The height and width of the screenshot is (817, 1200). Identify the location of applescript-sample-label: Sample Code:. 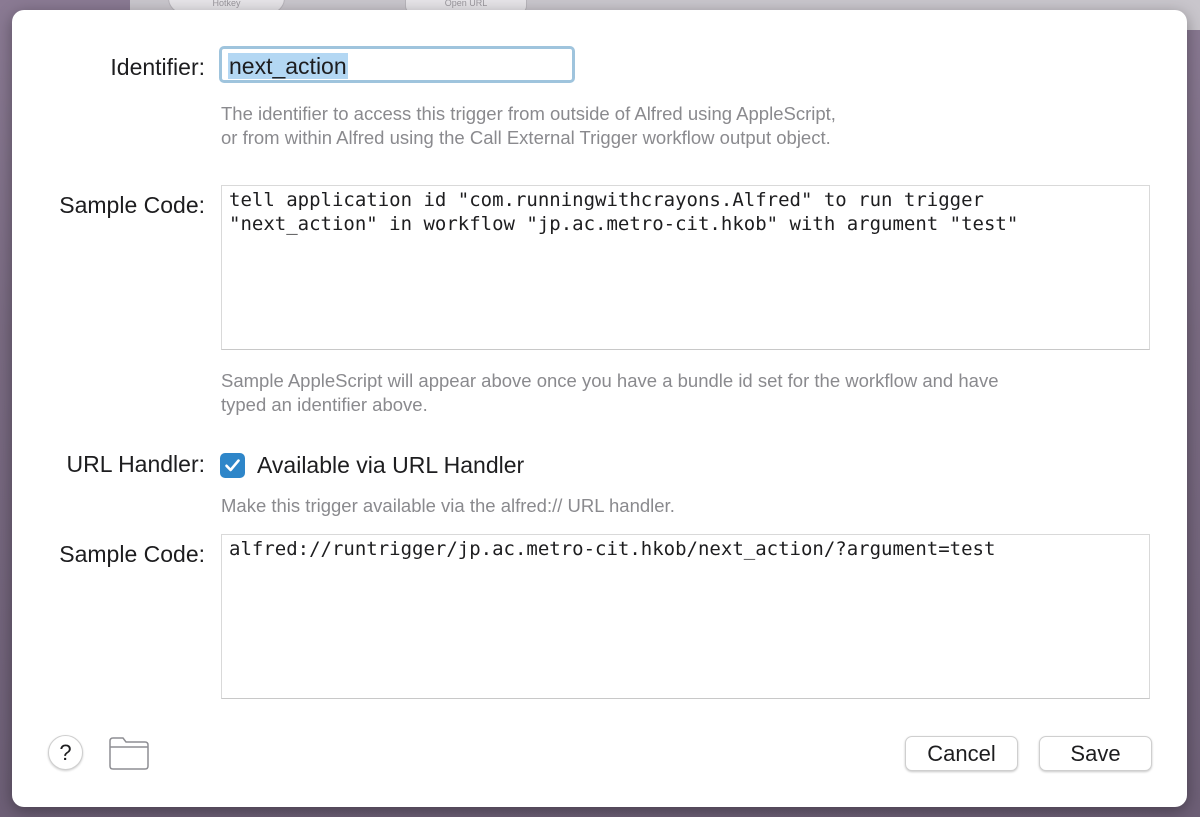
(132, 205).